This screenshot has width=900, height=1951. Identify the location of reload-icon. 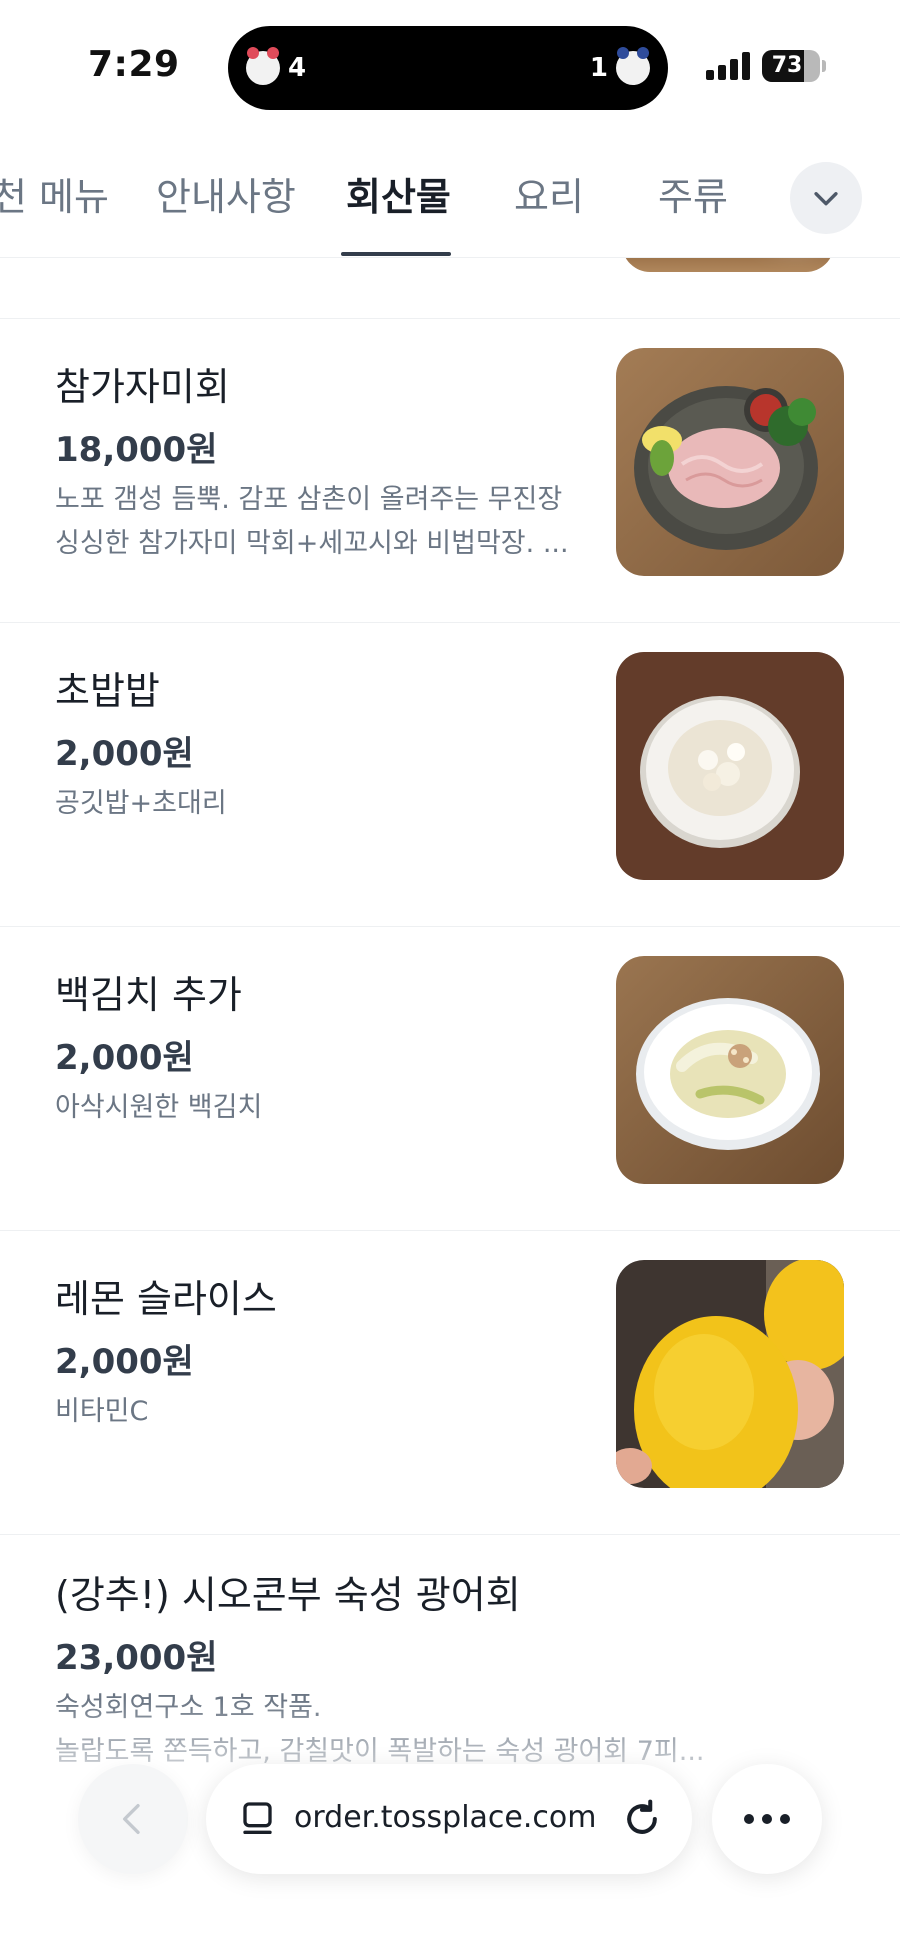
(642, 1819).